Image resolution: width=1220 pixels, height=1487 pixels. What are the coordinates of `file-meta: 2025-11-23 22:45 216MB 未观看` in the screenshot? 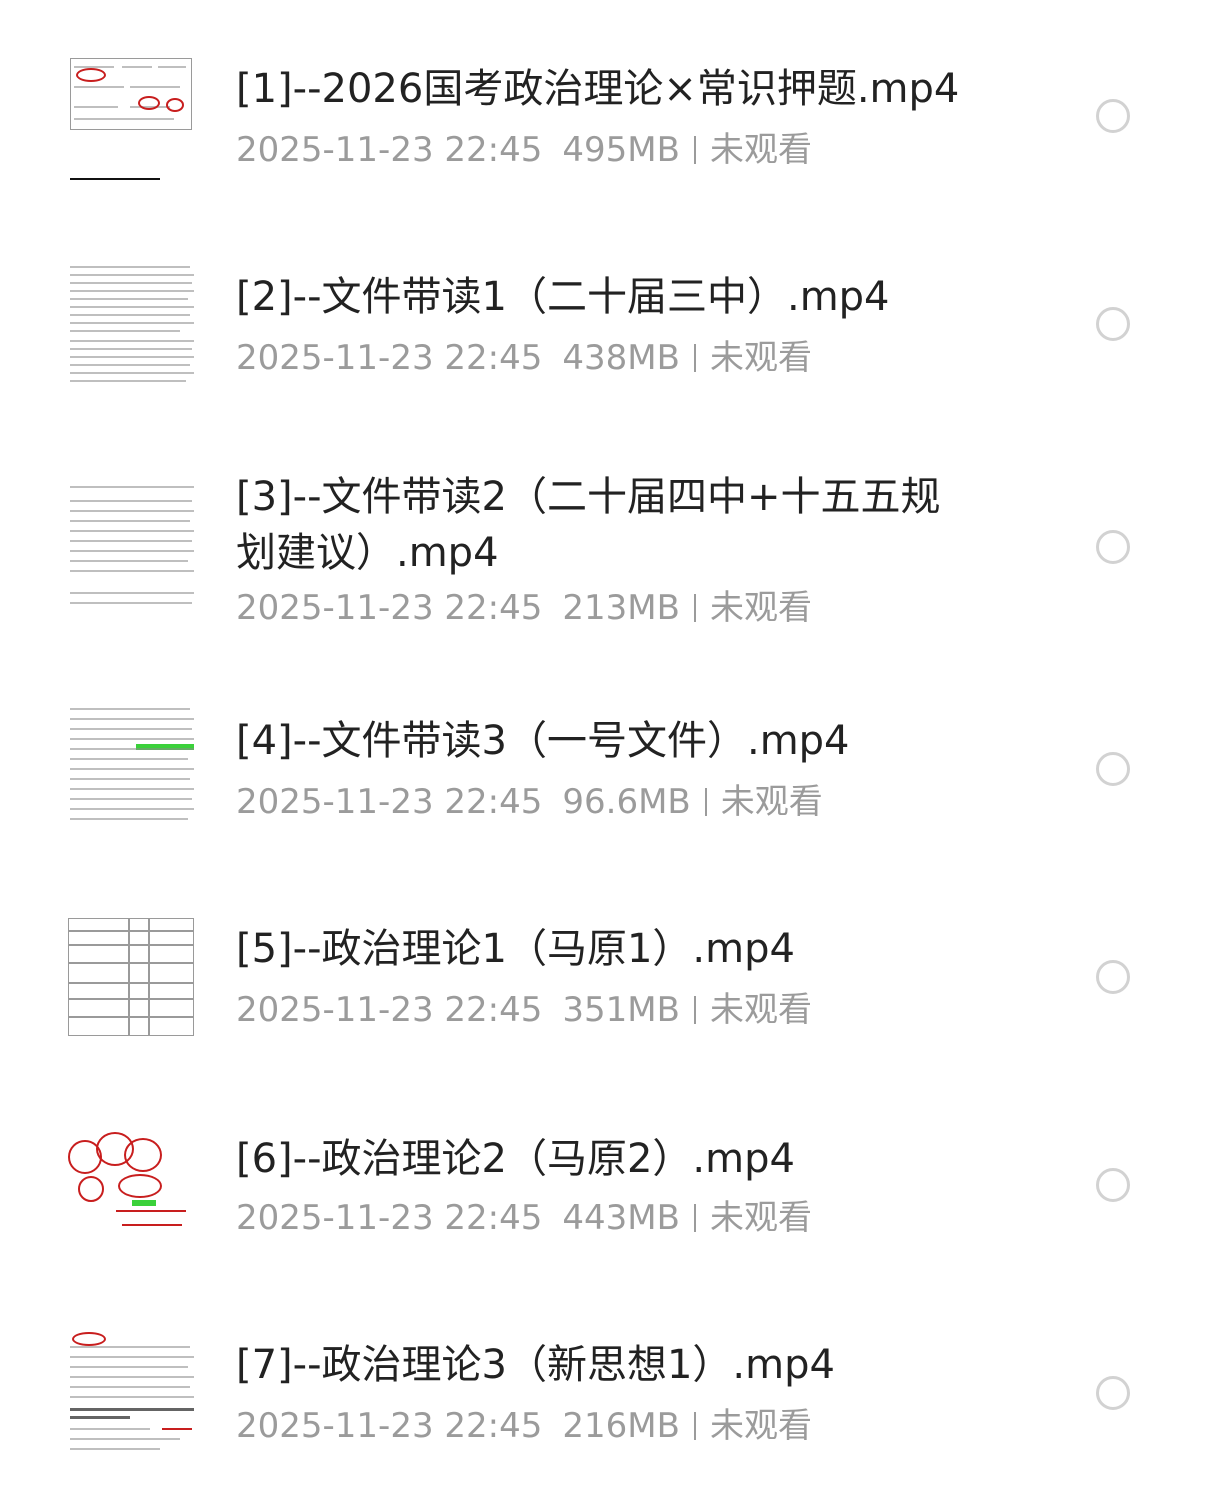 It's located at (524, 1426).